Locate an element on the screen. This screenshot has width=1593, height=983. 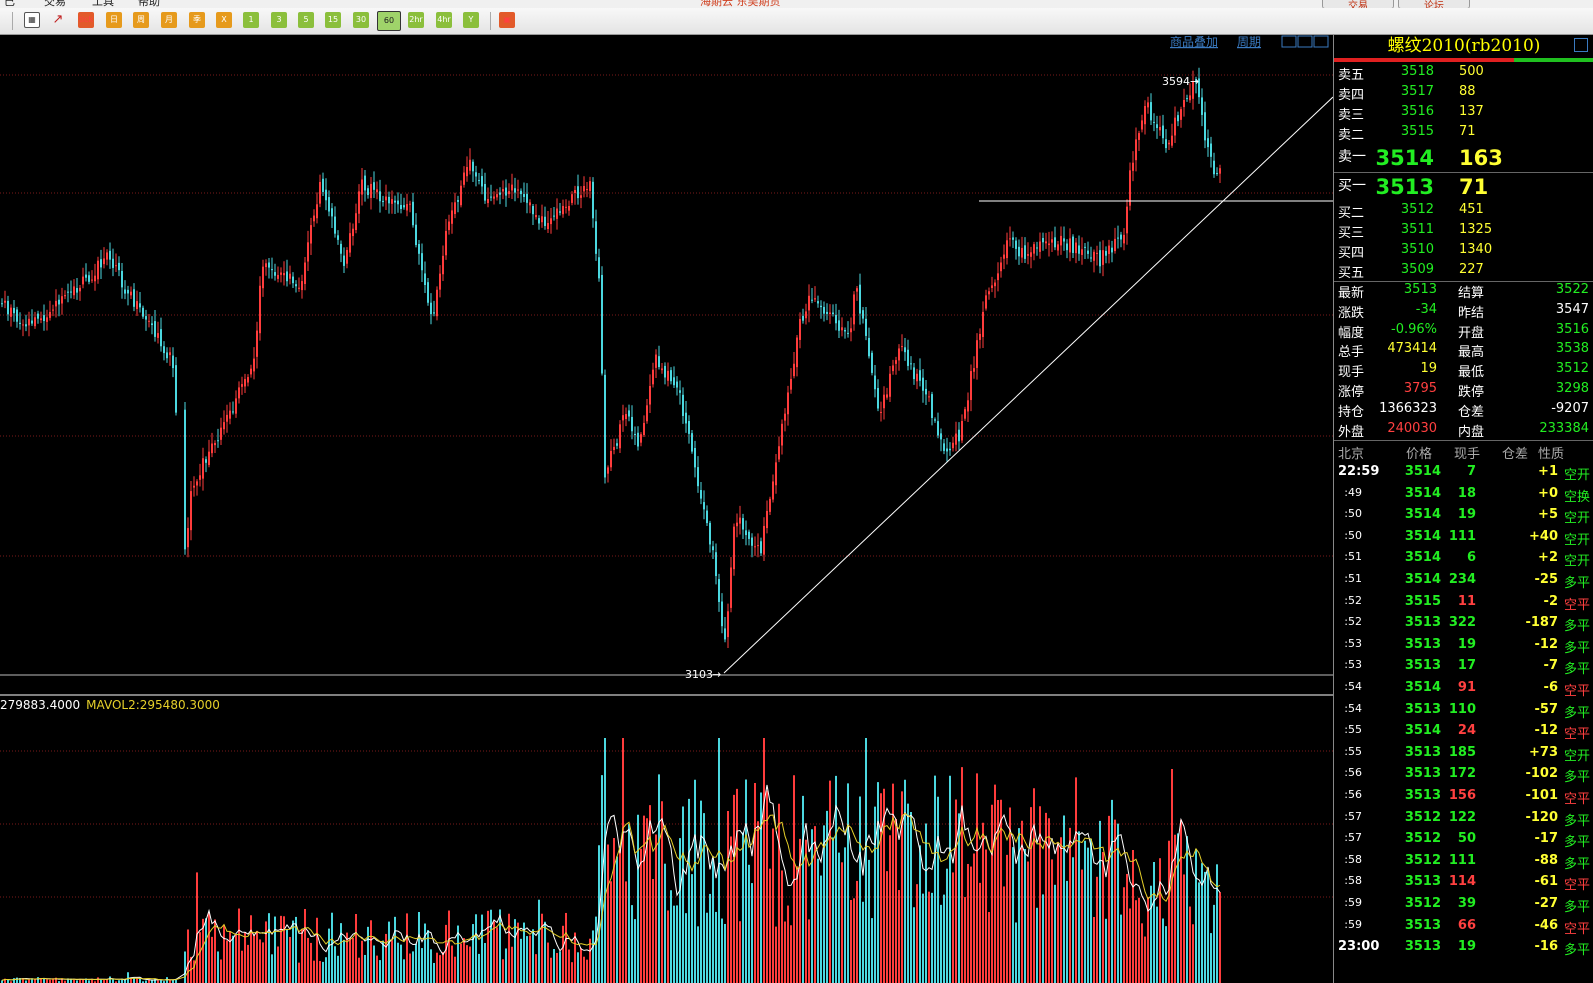
window-icon: ▣ is located at coordinates (507, 20).